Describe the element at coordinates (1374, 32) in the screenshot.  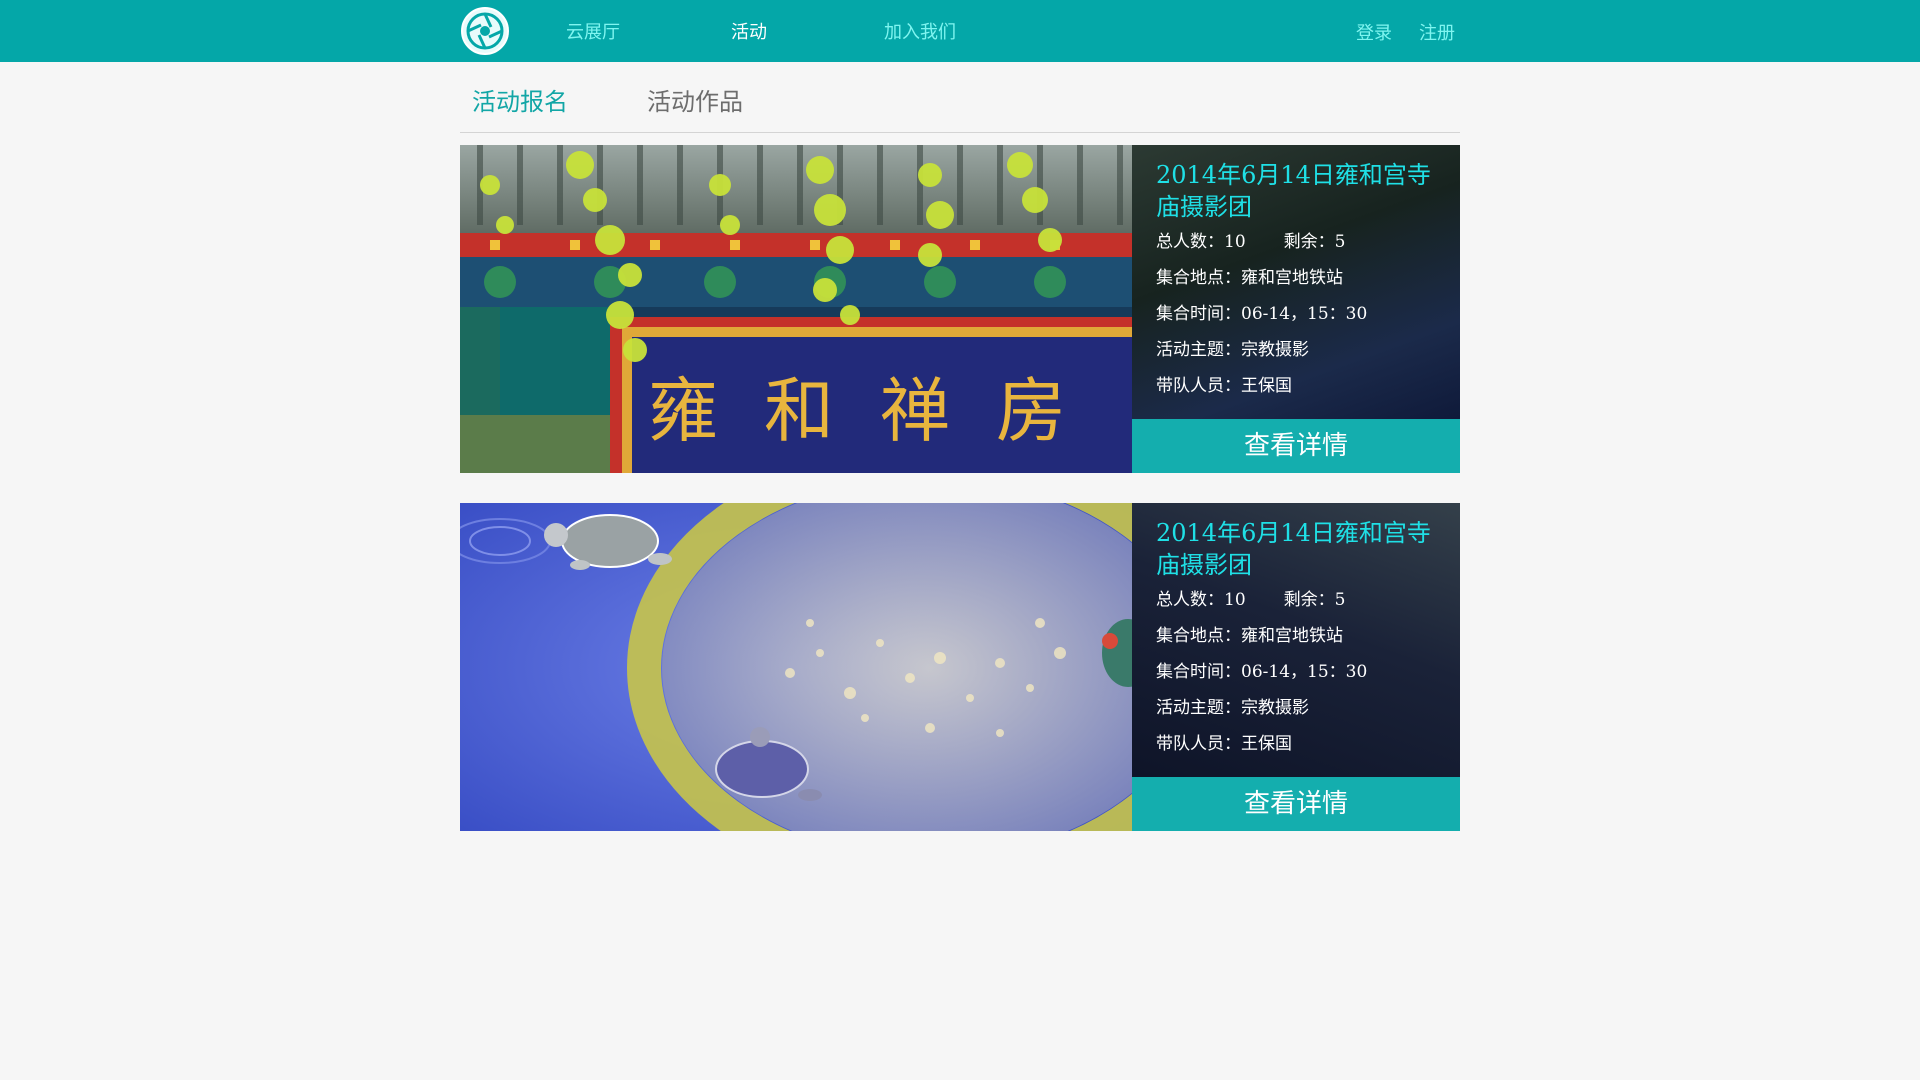
I see `login-link: 登录` at that location.